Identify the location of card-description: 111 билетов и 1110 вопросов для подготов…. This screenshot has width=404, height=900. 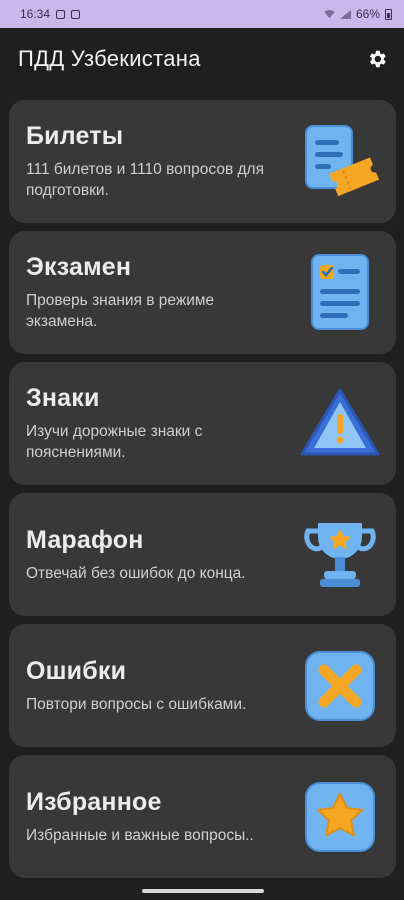
(145, 180).